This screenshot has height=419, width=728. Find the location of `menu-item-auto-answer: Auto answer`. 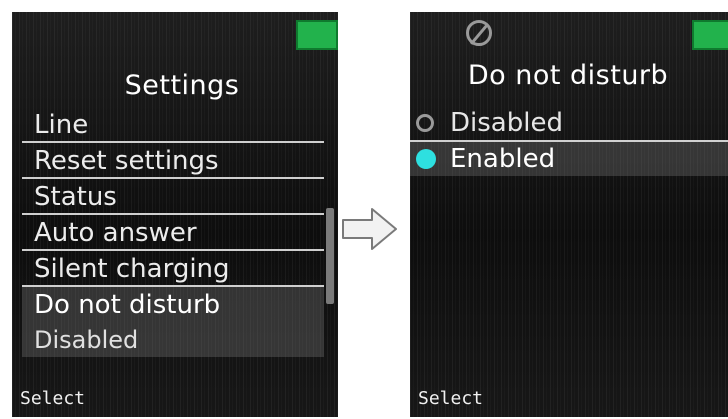

menu-item-auto-answer: Auto answer is located at coordinates (173, 233).